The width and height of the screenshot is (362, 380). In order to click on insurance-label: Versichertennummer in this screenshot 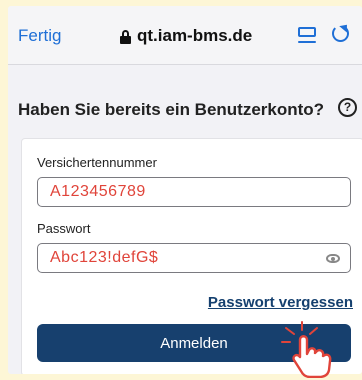, I will do `click(97, 162)`.